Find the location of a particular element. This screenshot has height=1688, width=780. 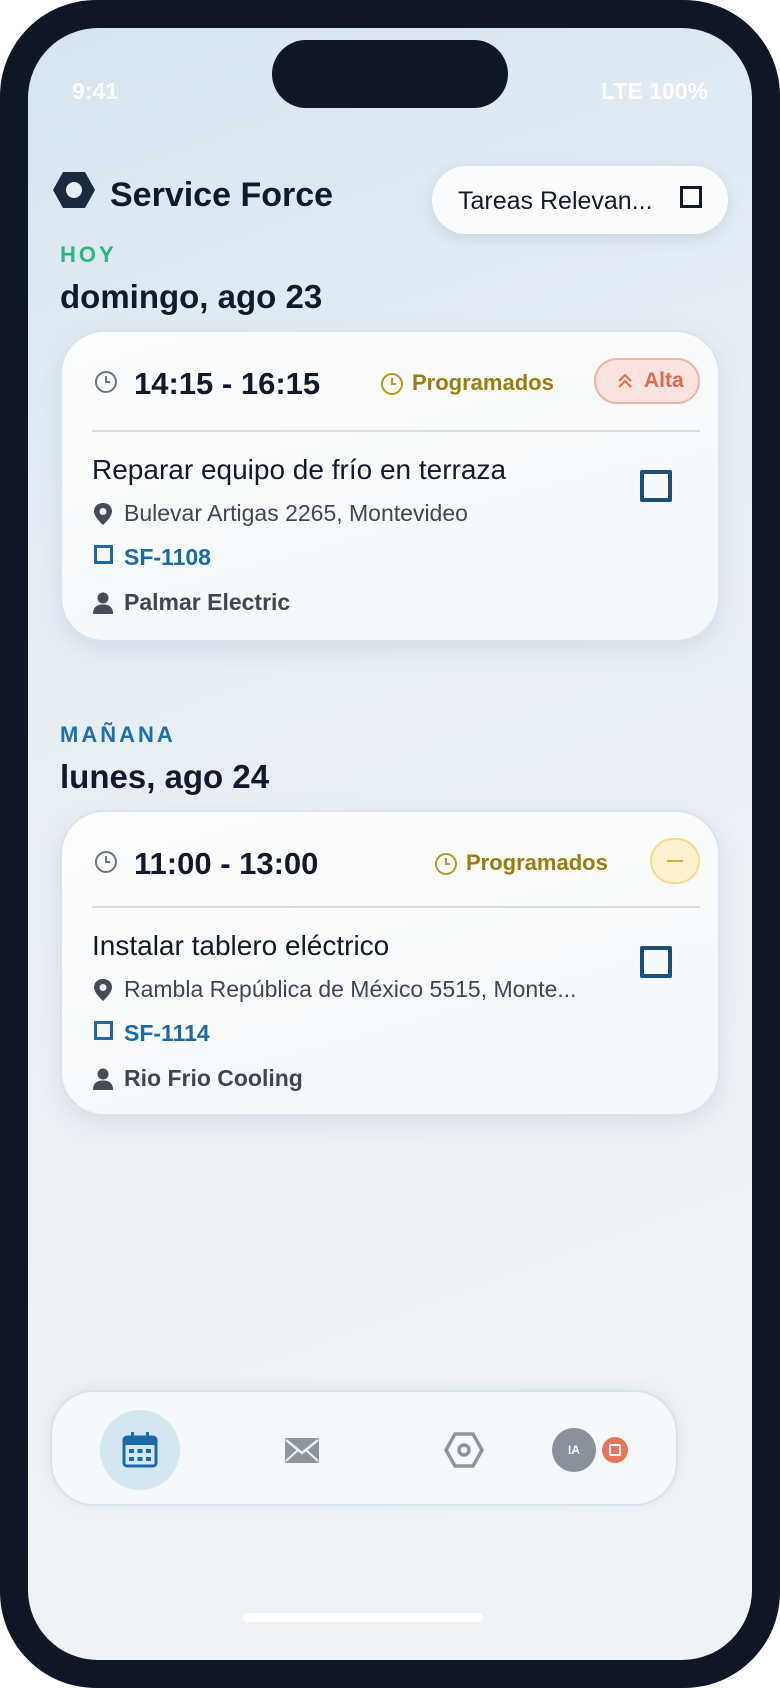

card-header: 14:15 - 16:15 Programados Alta is located at coordinates (390, 381).